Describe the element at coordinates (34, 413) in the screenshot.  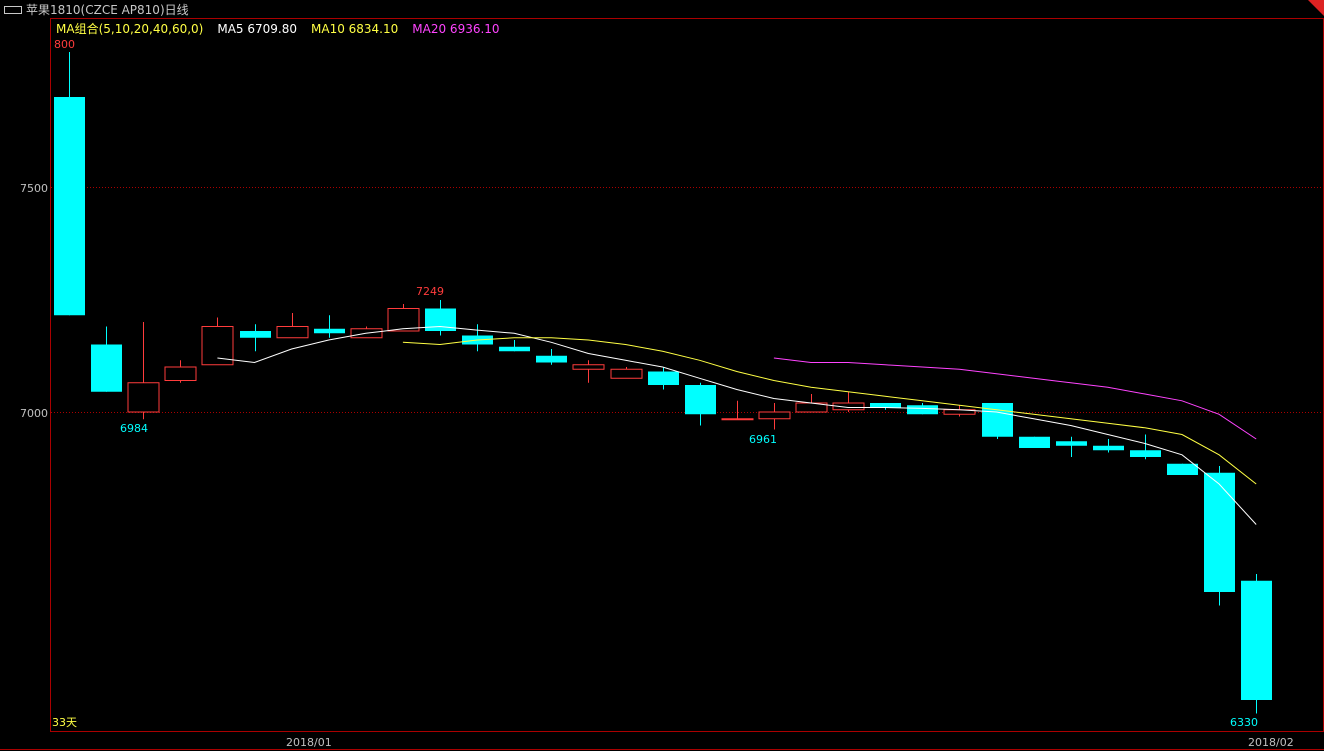
I see `y-tick-label: 7000` at that location.